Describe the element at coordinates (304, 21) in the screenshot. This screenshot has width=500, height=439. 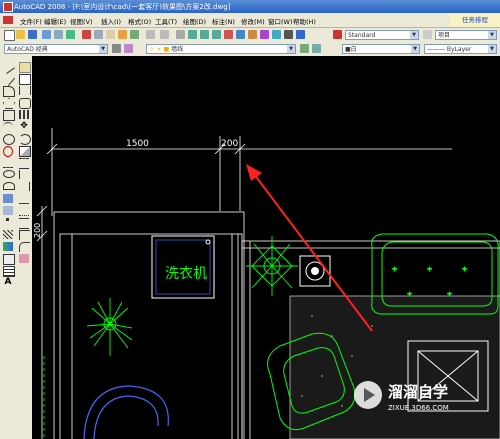
I see `menu-help: 帮助(H)` at that location.